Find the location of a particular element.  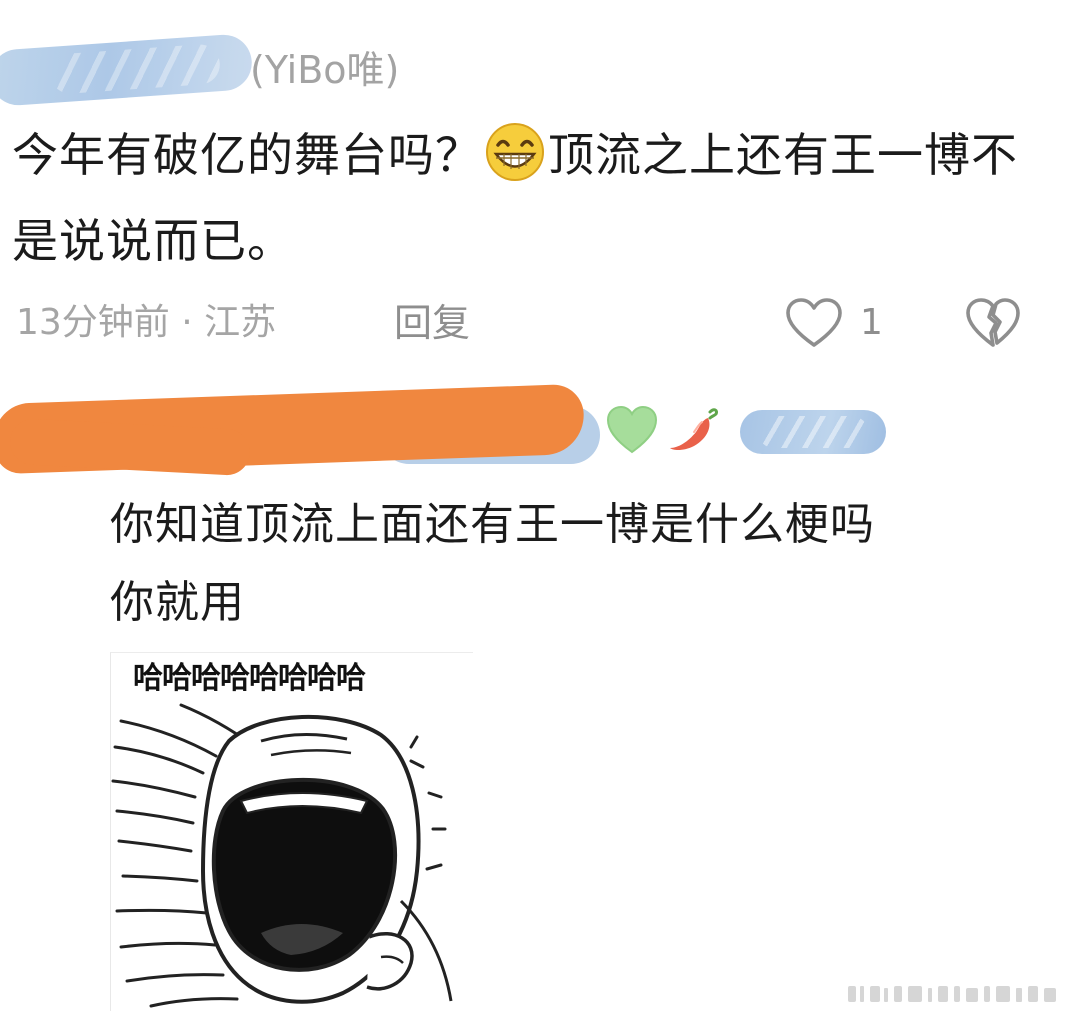

dislike-button is located at coordinates (993, 323).